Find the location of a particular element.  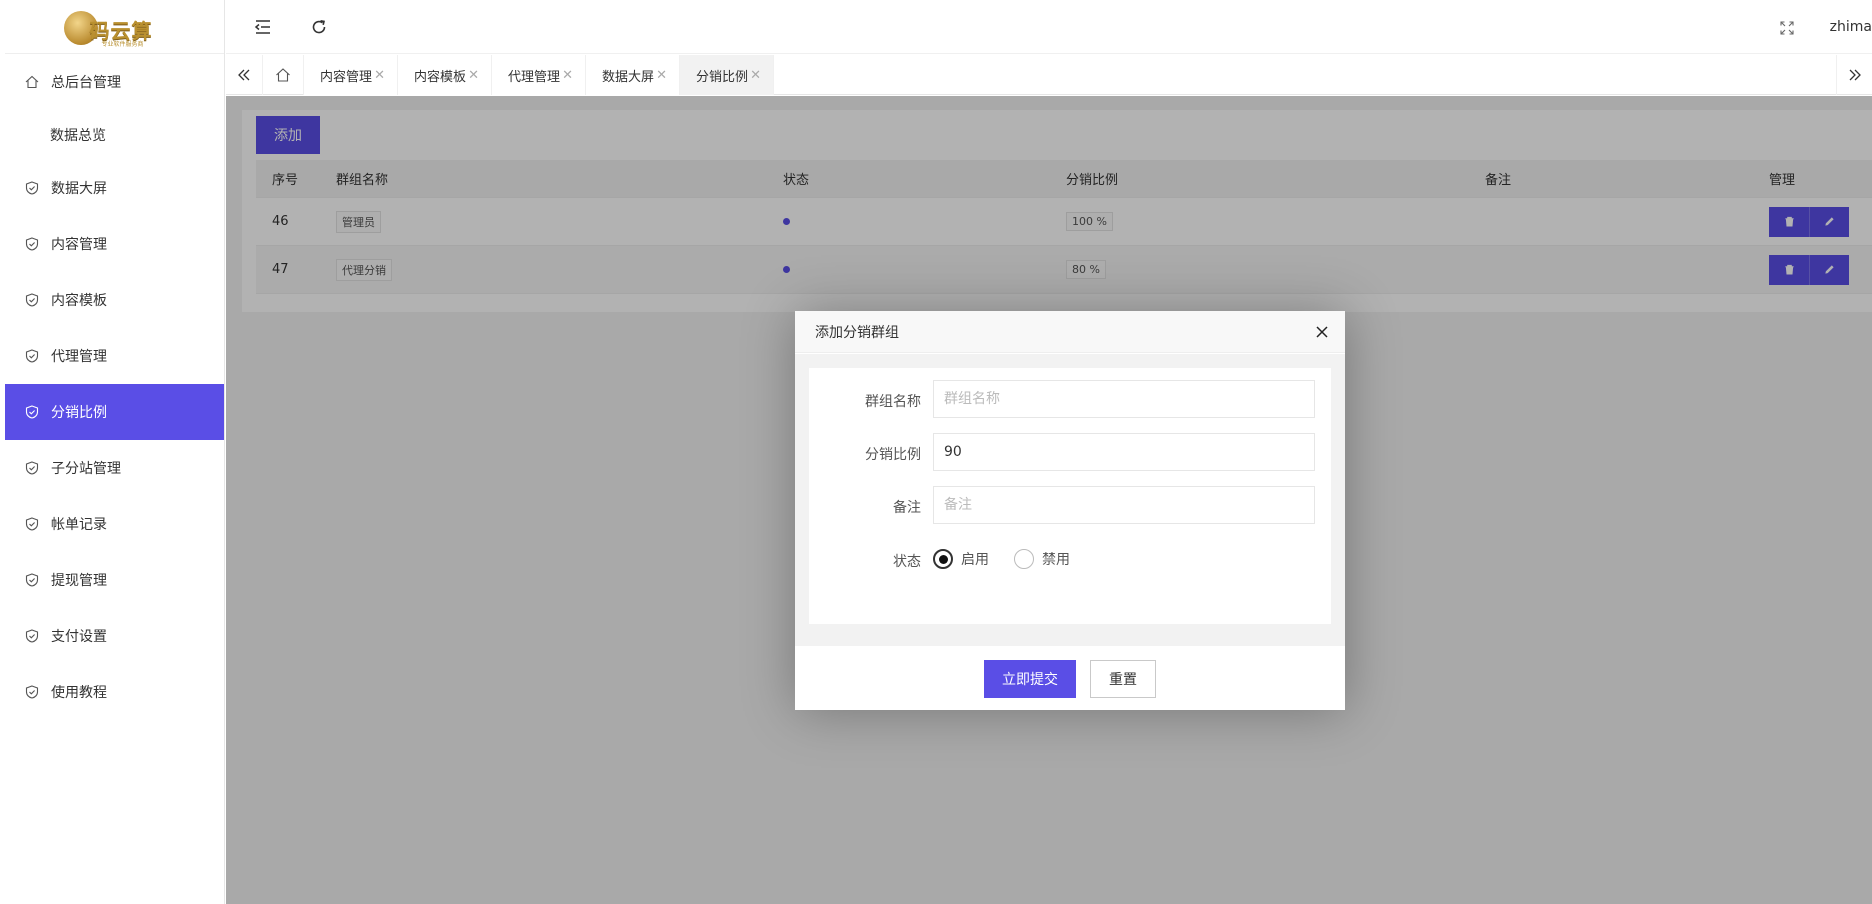

dialog-header: 添加分销群组 is located at coordinates (1070, 332).